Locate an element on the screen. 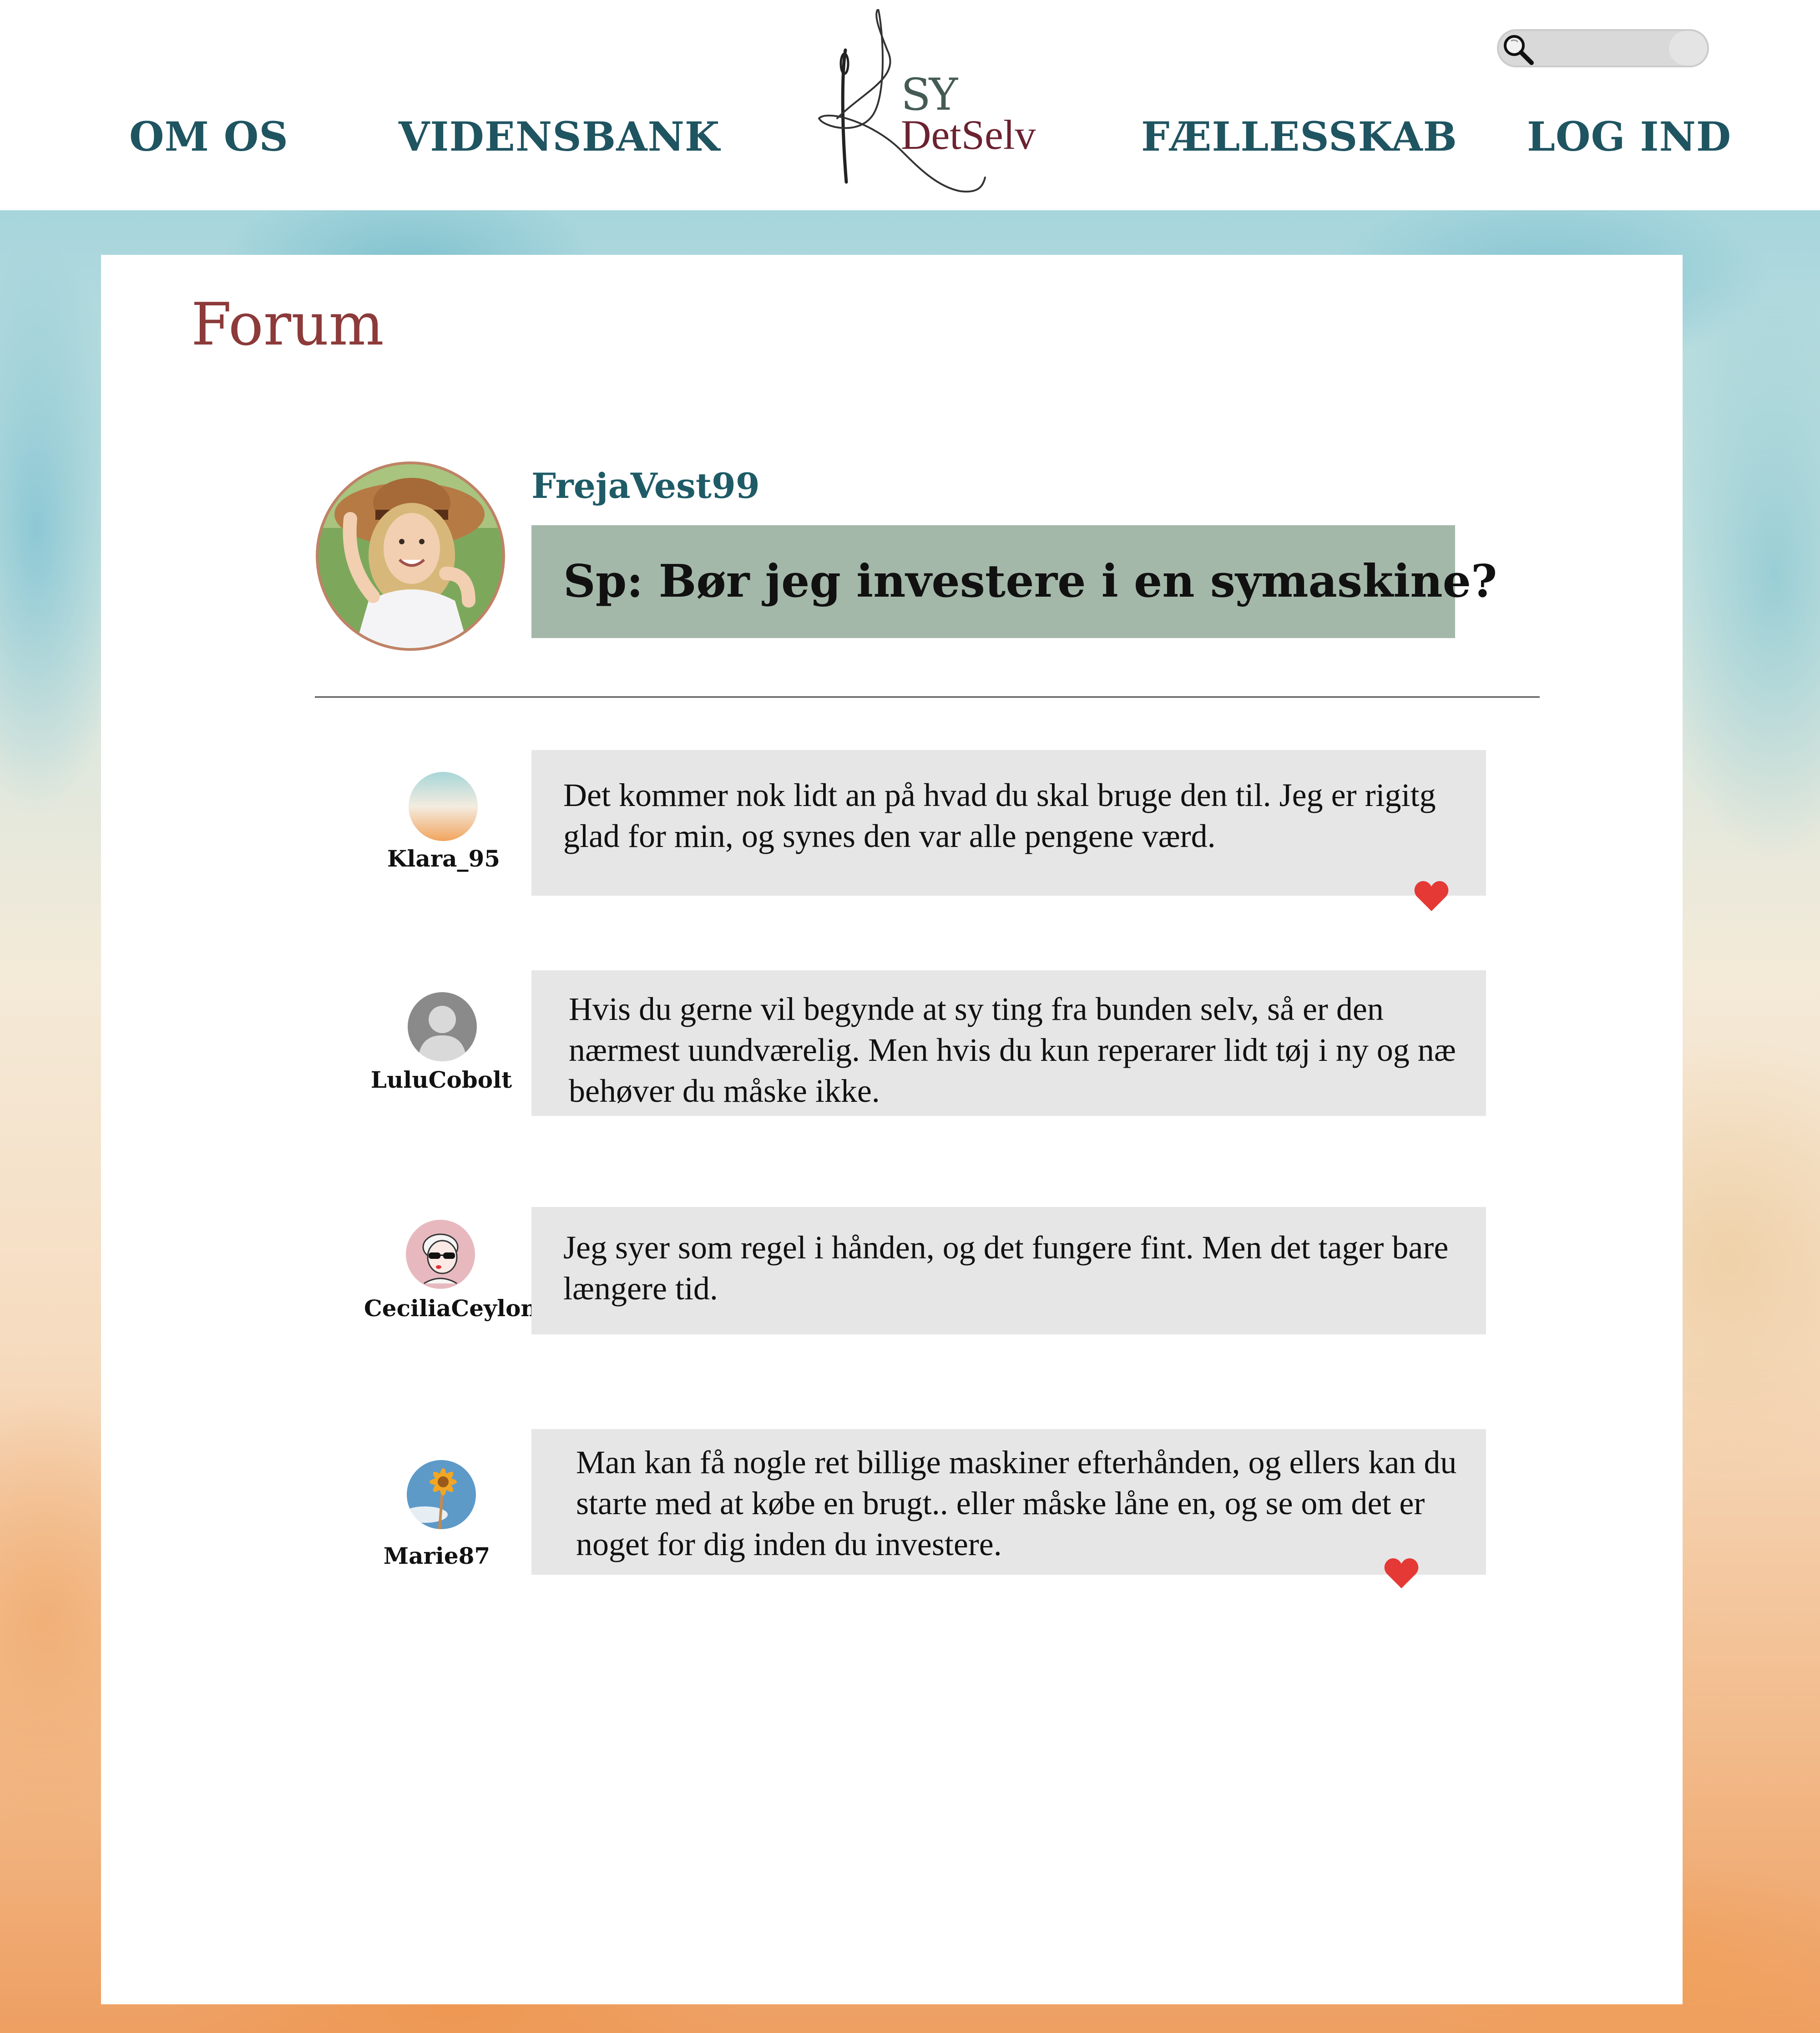  watercolor-avatar-icon is located at coordinates (444, 807).